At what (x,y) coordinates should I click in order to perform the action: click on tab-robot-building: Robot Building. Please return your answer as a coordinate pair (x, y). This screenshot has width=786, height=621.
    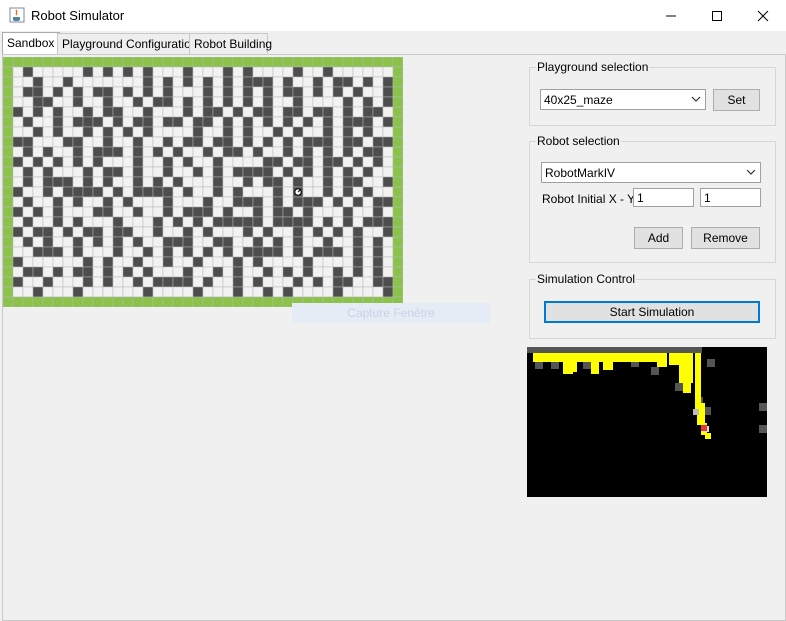
    Looking at the image, I should click on (230, 43).